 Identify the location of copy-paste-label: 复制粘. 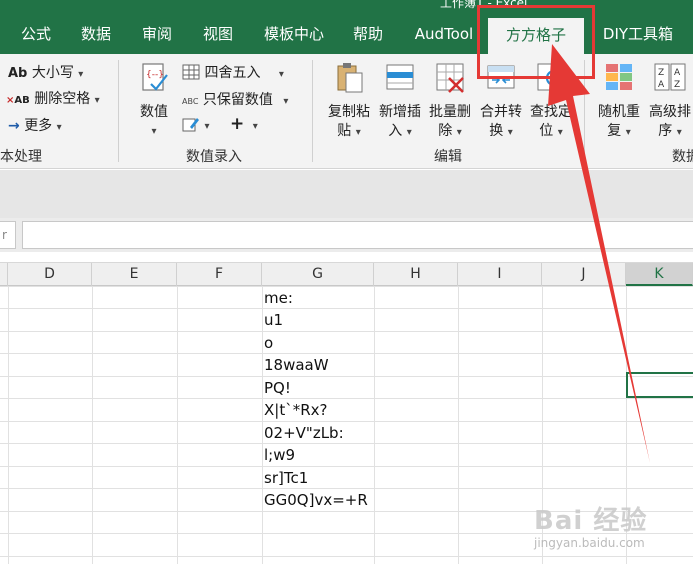
(349, 112).